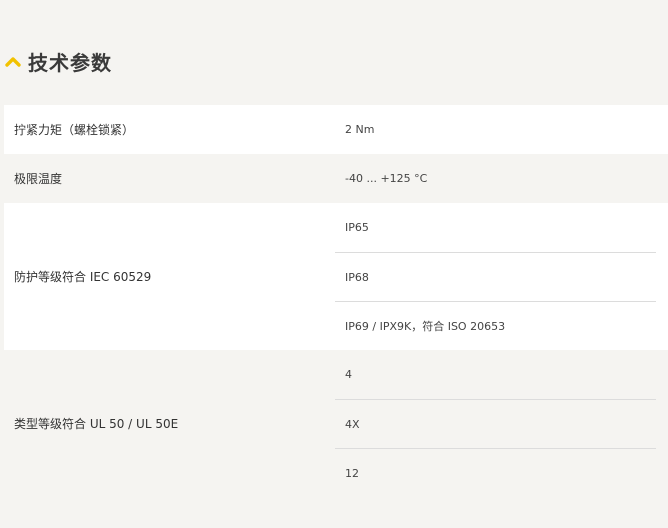 This screenshot has width=668, height=528. What do you see at coordinates (348, 374) in the screenshot?
I see `spec-value: 4` at bounding box center [348, 374].